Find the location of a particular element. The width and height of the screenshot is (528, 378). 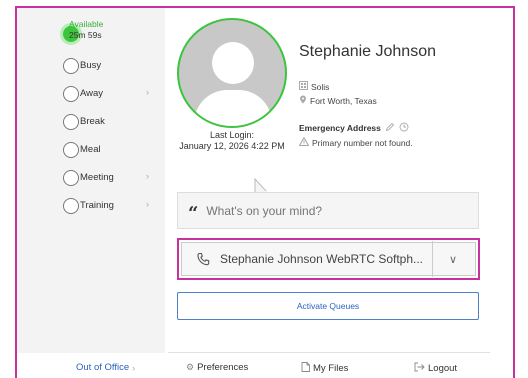

file-icon is located at coordinates (305, 368).